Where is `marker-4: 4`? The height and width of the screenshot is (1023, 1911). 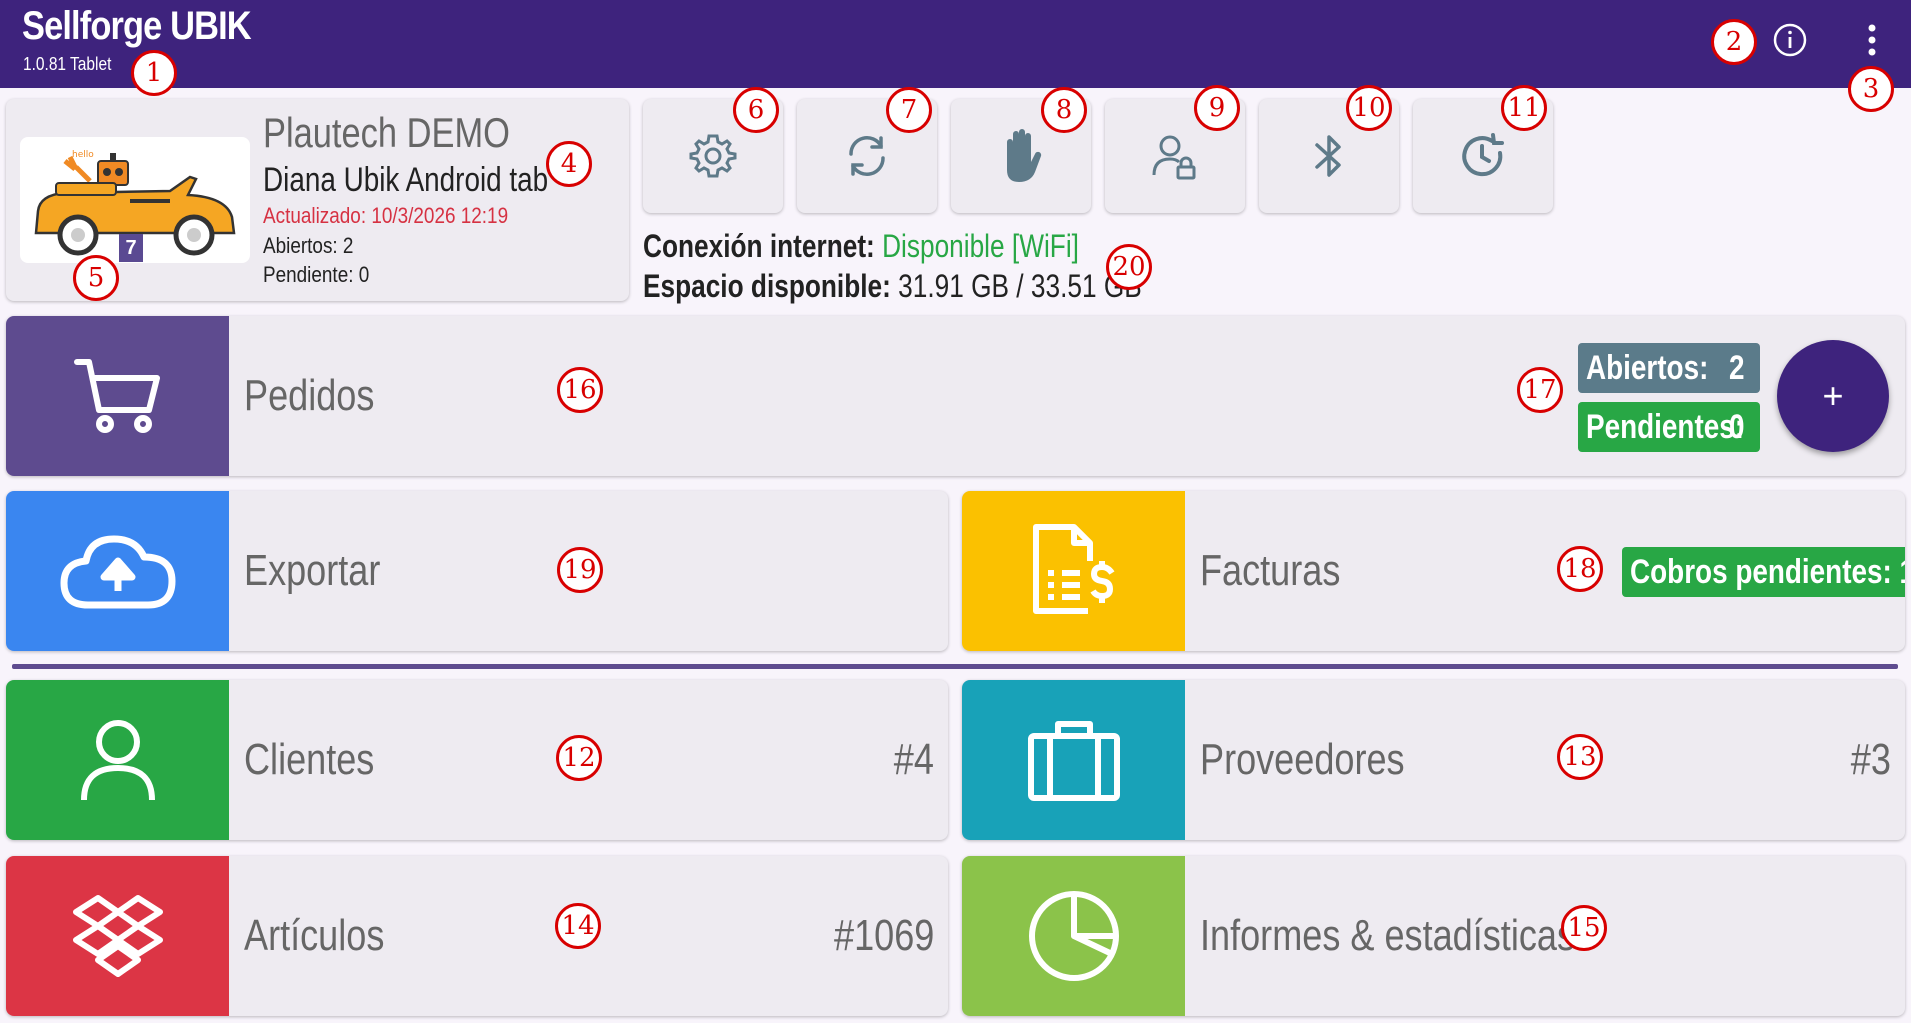
marker-4: 4 is located at coordinates (569, 164).